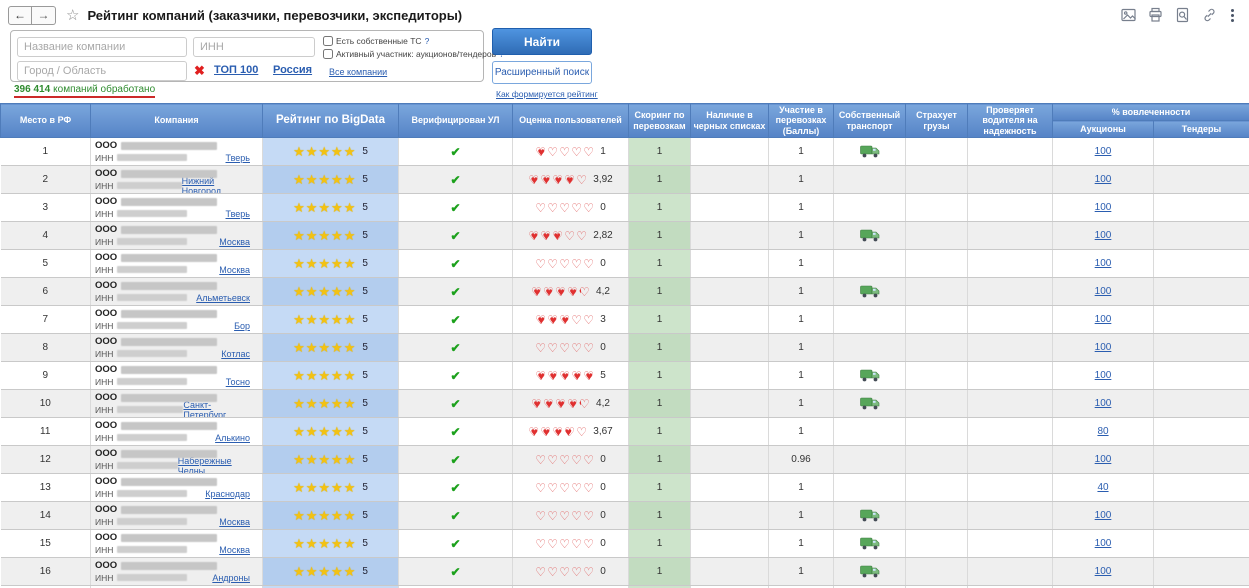 The width and height of the screenshot is (1249, 588). What do you see at coordinates (102, 47) in the screenshot?
I see `company-name-input` at bounding box center [102, 47].